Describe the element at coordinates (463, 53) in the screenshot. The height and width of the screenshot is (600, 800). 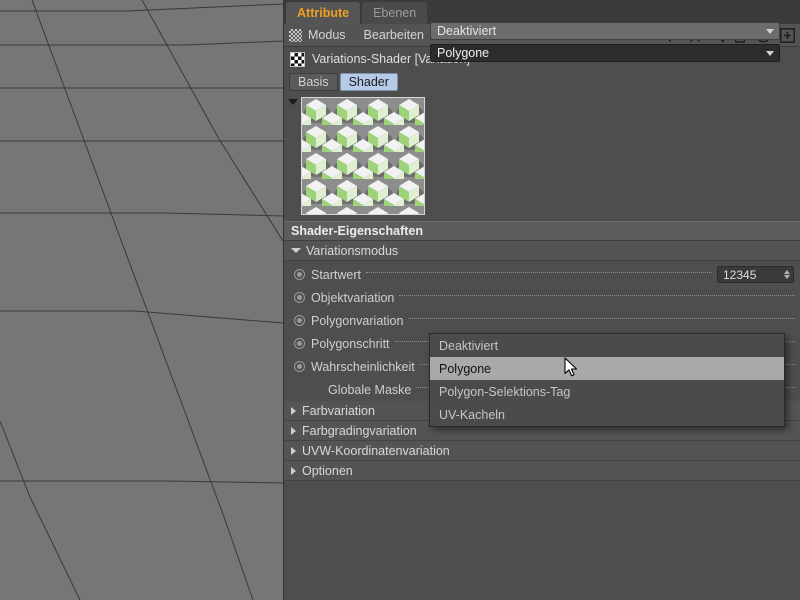
I see `polygonvariation-value: Polygone` at that location.